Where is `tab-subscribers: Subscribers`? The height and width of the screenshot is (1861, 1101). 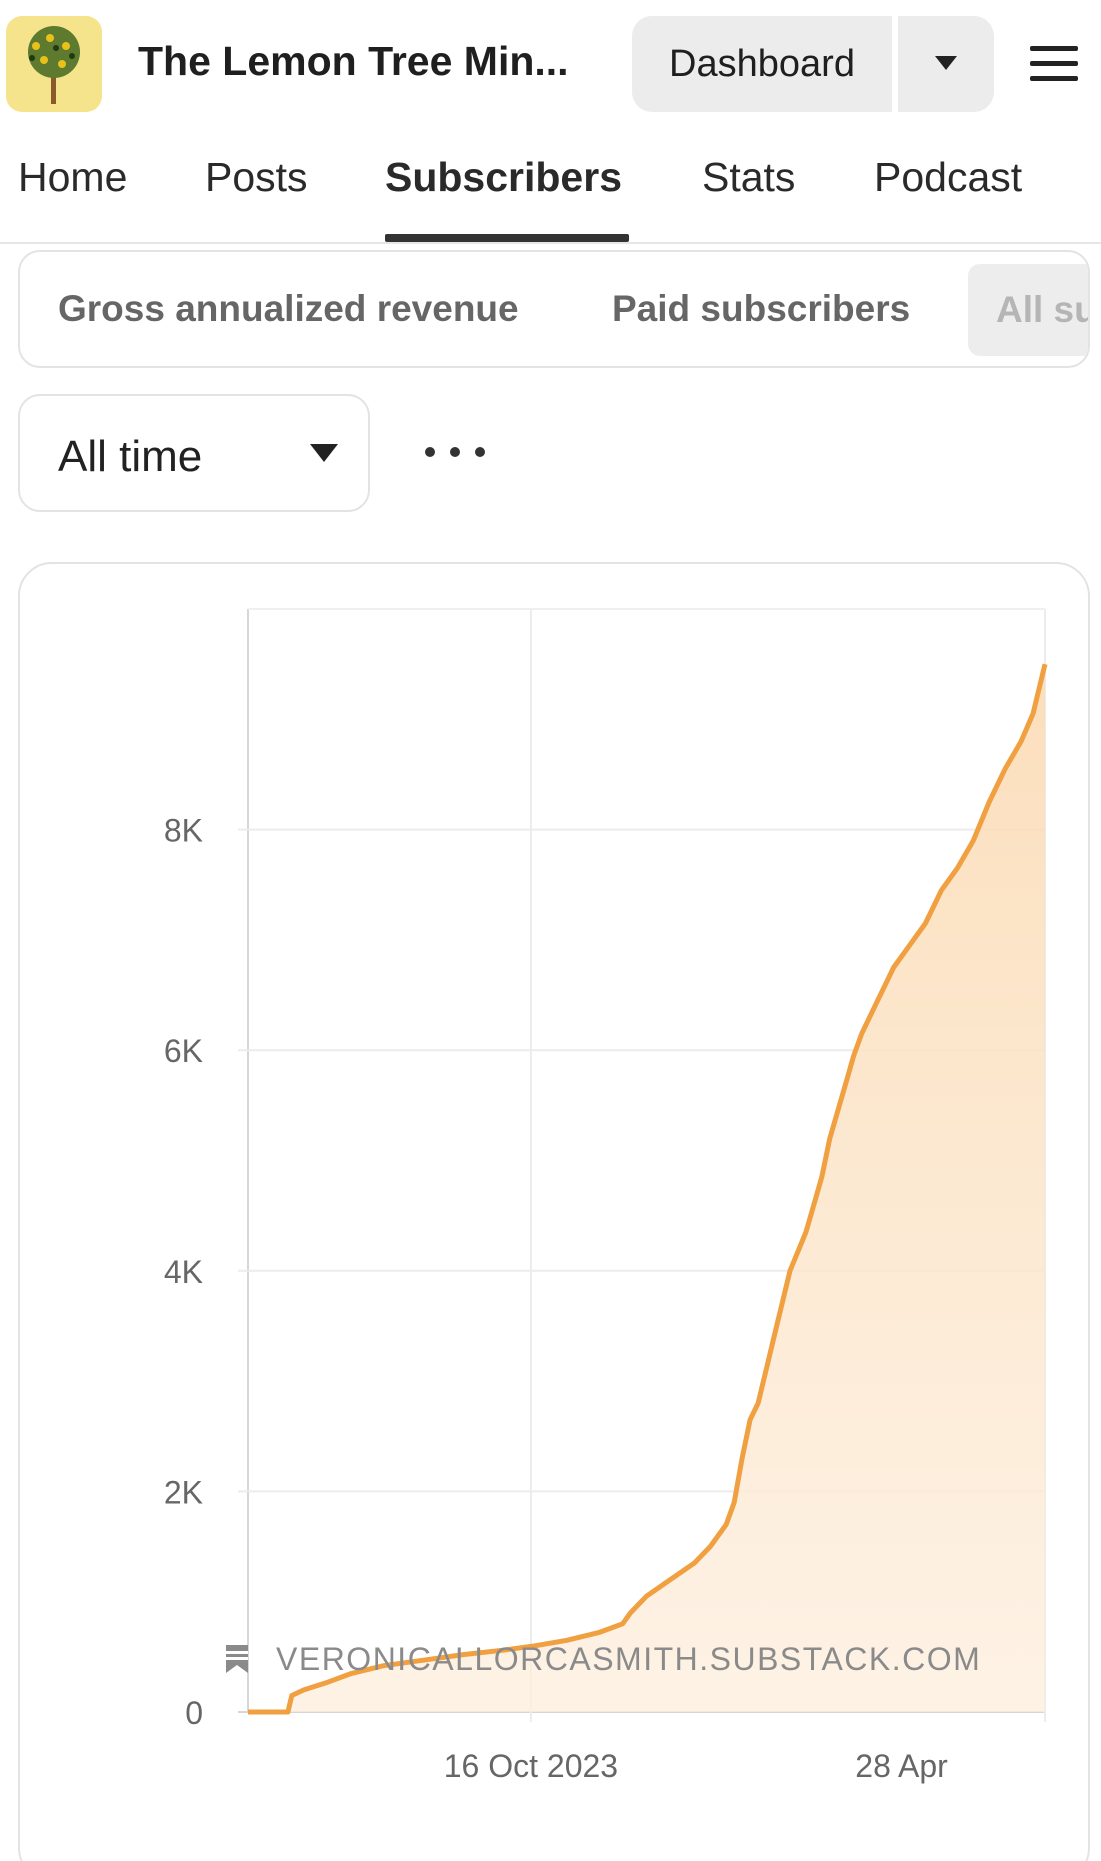 tab-subscribers: Subscribers is located at coordinates (503, 199).